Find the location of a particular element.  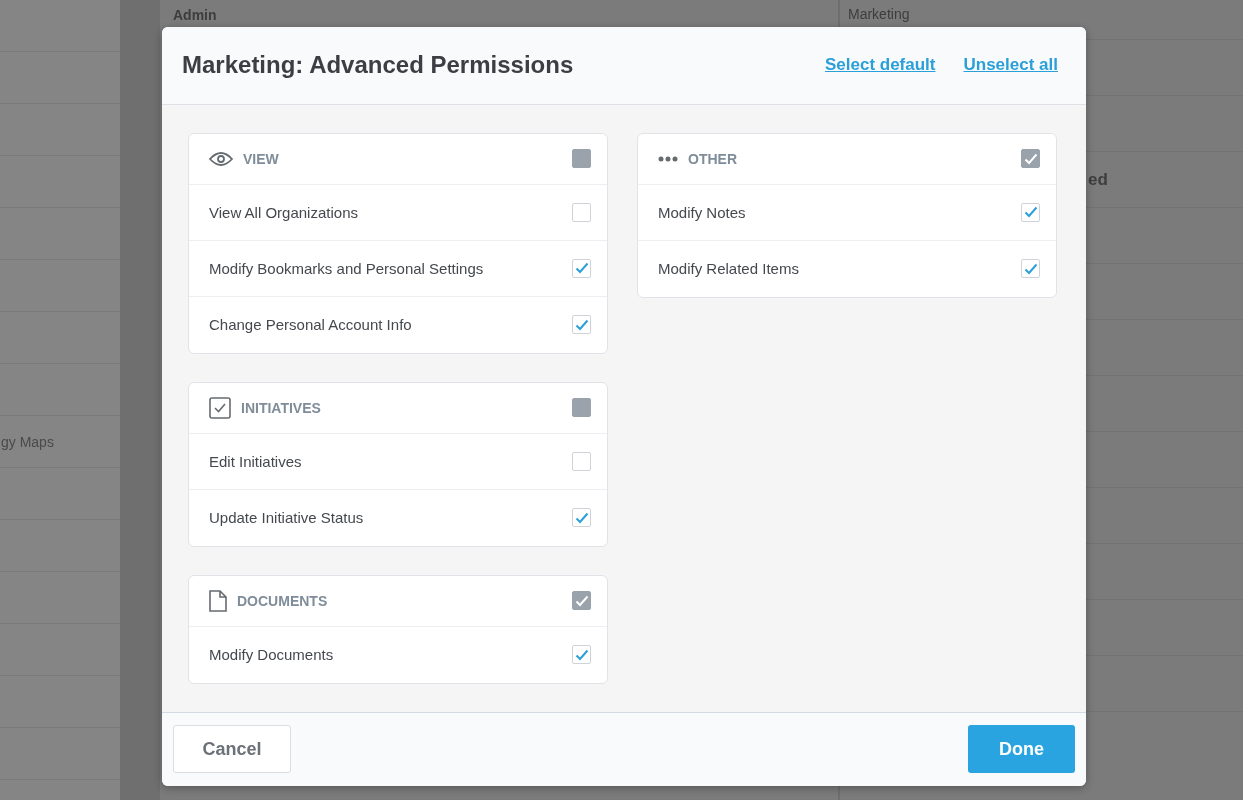

permission-label: Modify Bookmarks and Personal Settings is located at coordinates (347, 268).